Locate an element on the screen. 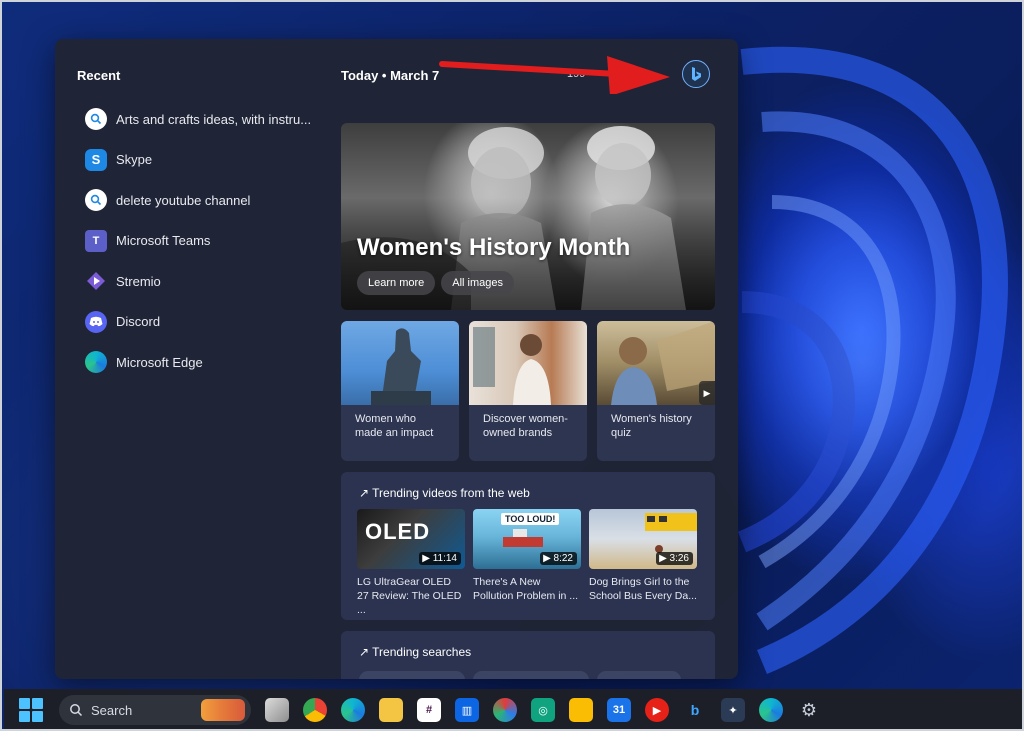  bing-icon: b is located at coordinates (695, 710).